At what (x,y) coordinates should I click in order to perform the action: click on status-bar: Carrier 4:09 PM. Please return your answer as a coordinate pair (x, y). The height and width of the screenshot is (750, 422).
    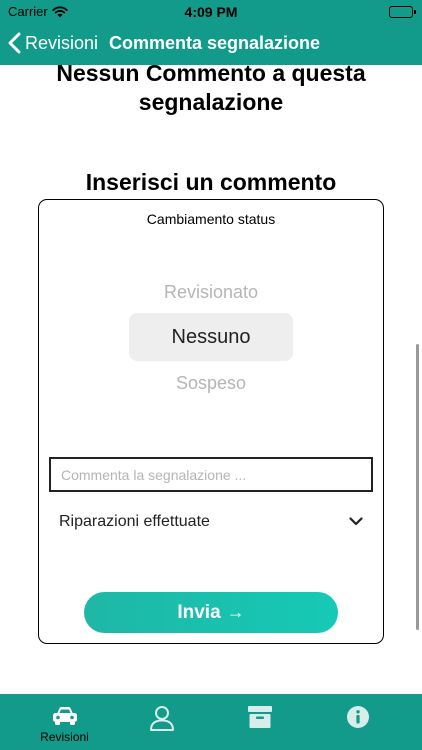
    Looking at the image, I should click on (211, 12).